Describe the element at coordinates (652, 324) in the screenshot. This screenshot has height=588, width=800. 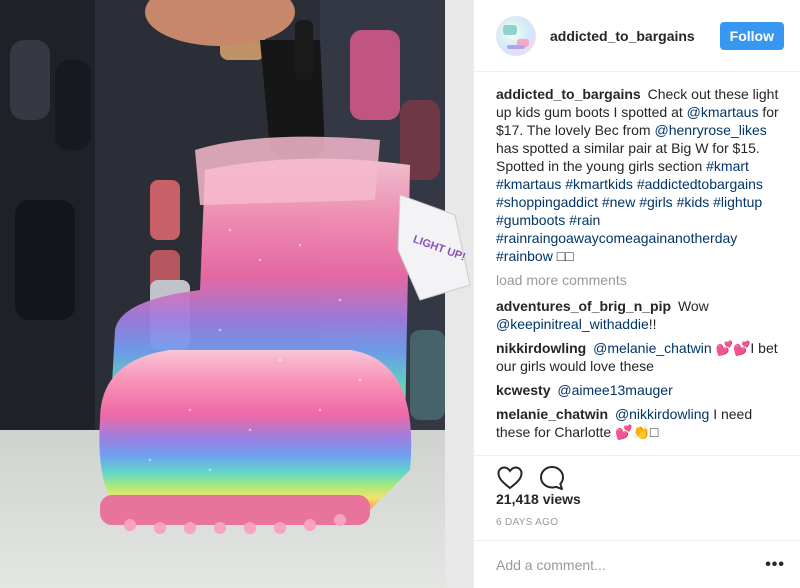
I see `comment-text-after: !!` at that location.